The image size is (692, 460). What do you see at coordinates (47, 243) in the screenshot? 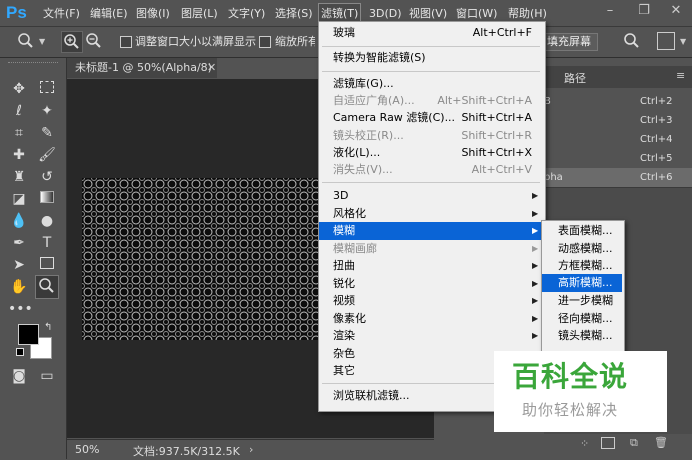
I see `type-tool-icon: T` at bounding box center [47, 243].